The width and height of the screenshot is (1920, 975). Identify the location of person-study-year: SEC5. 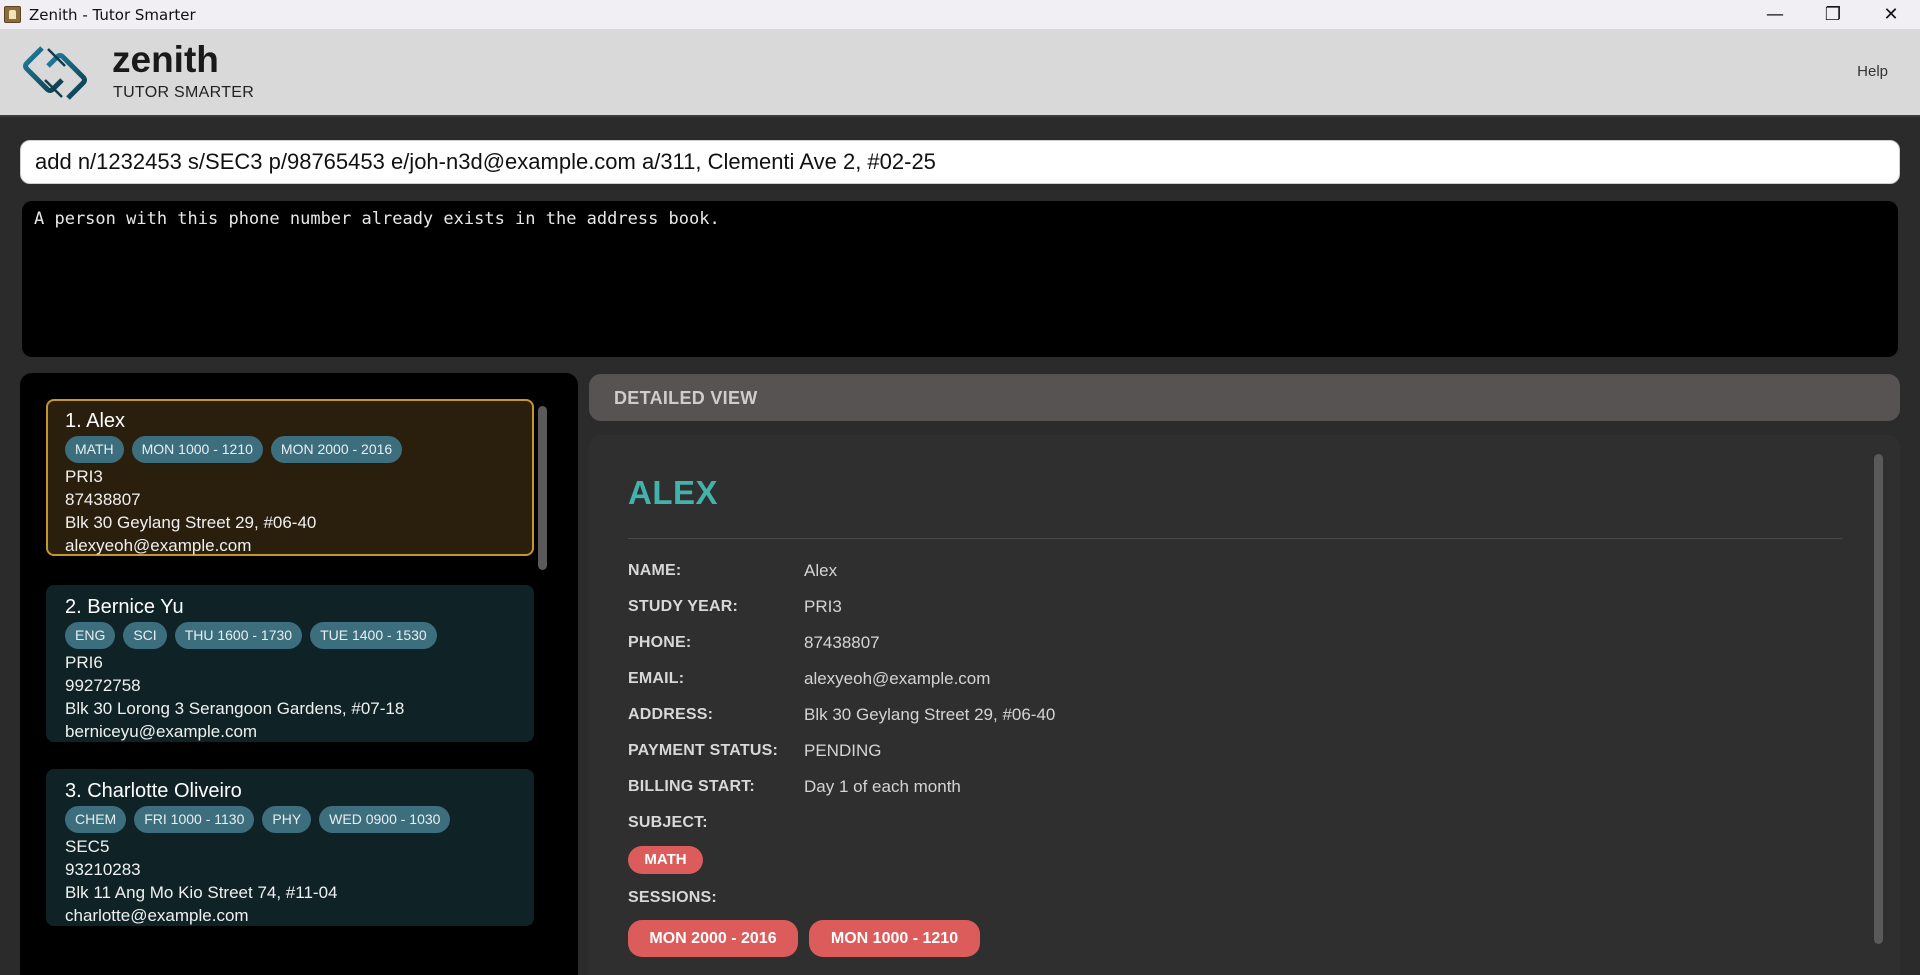
(87, 846).